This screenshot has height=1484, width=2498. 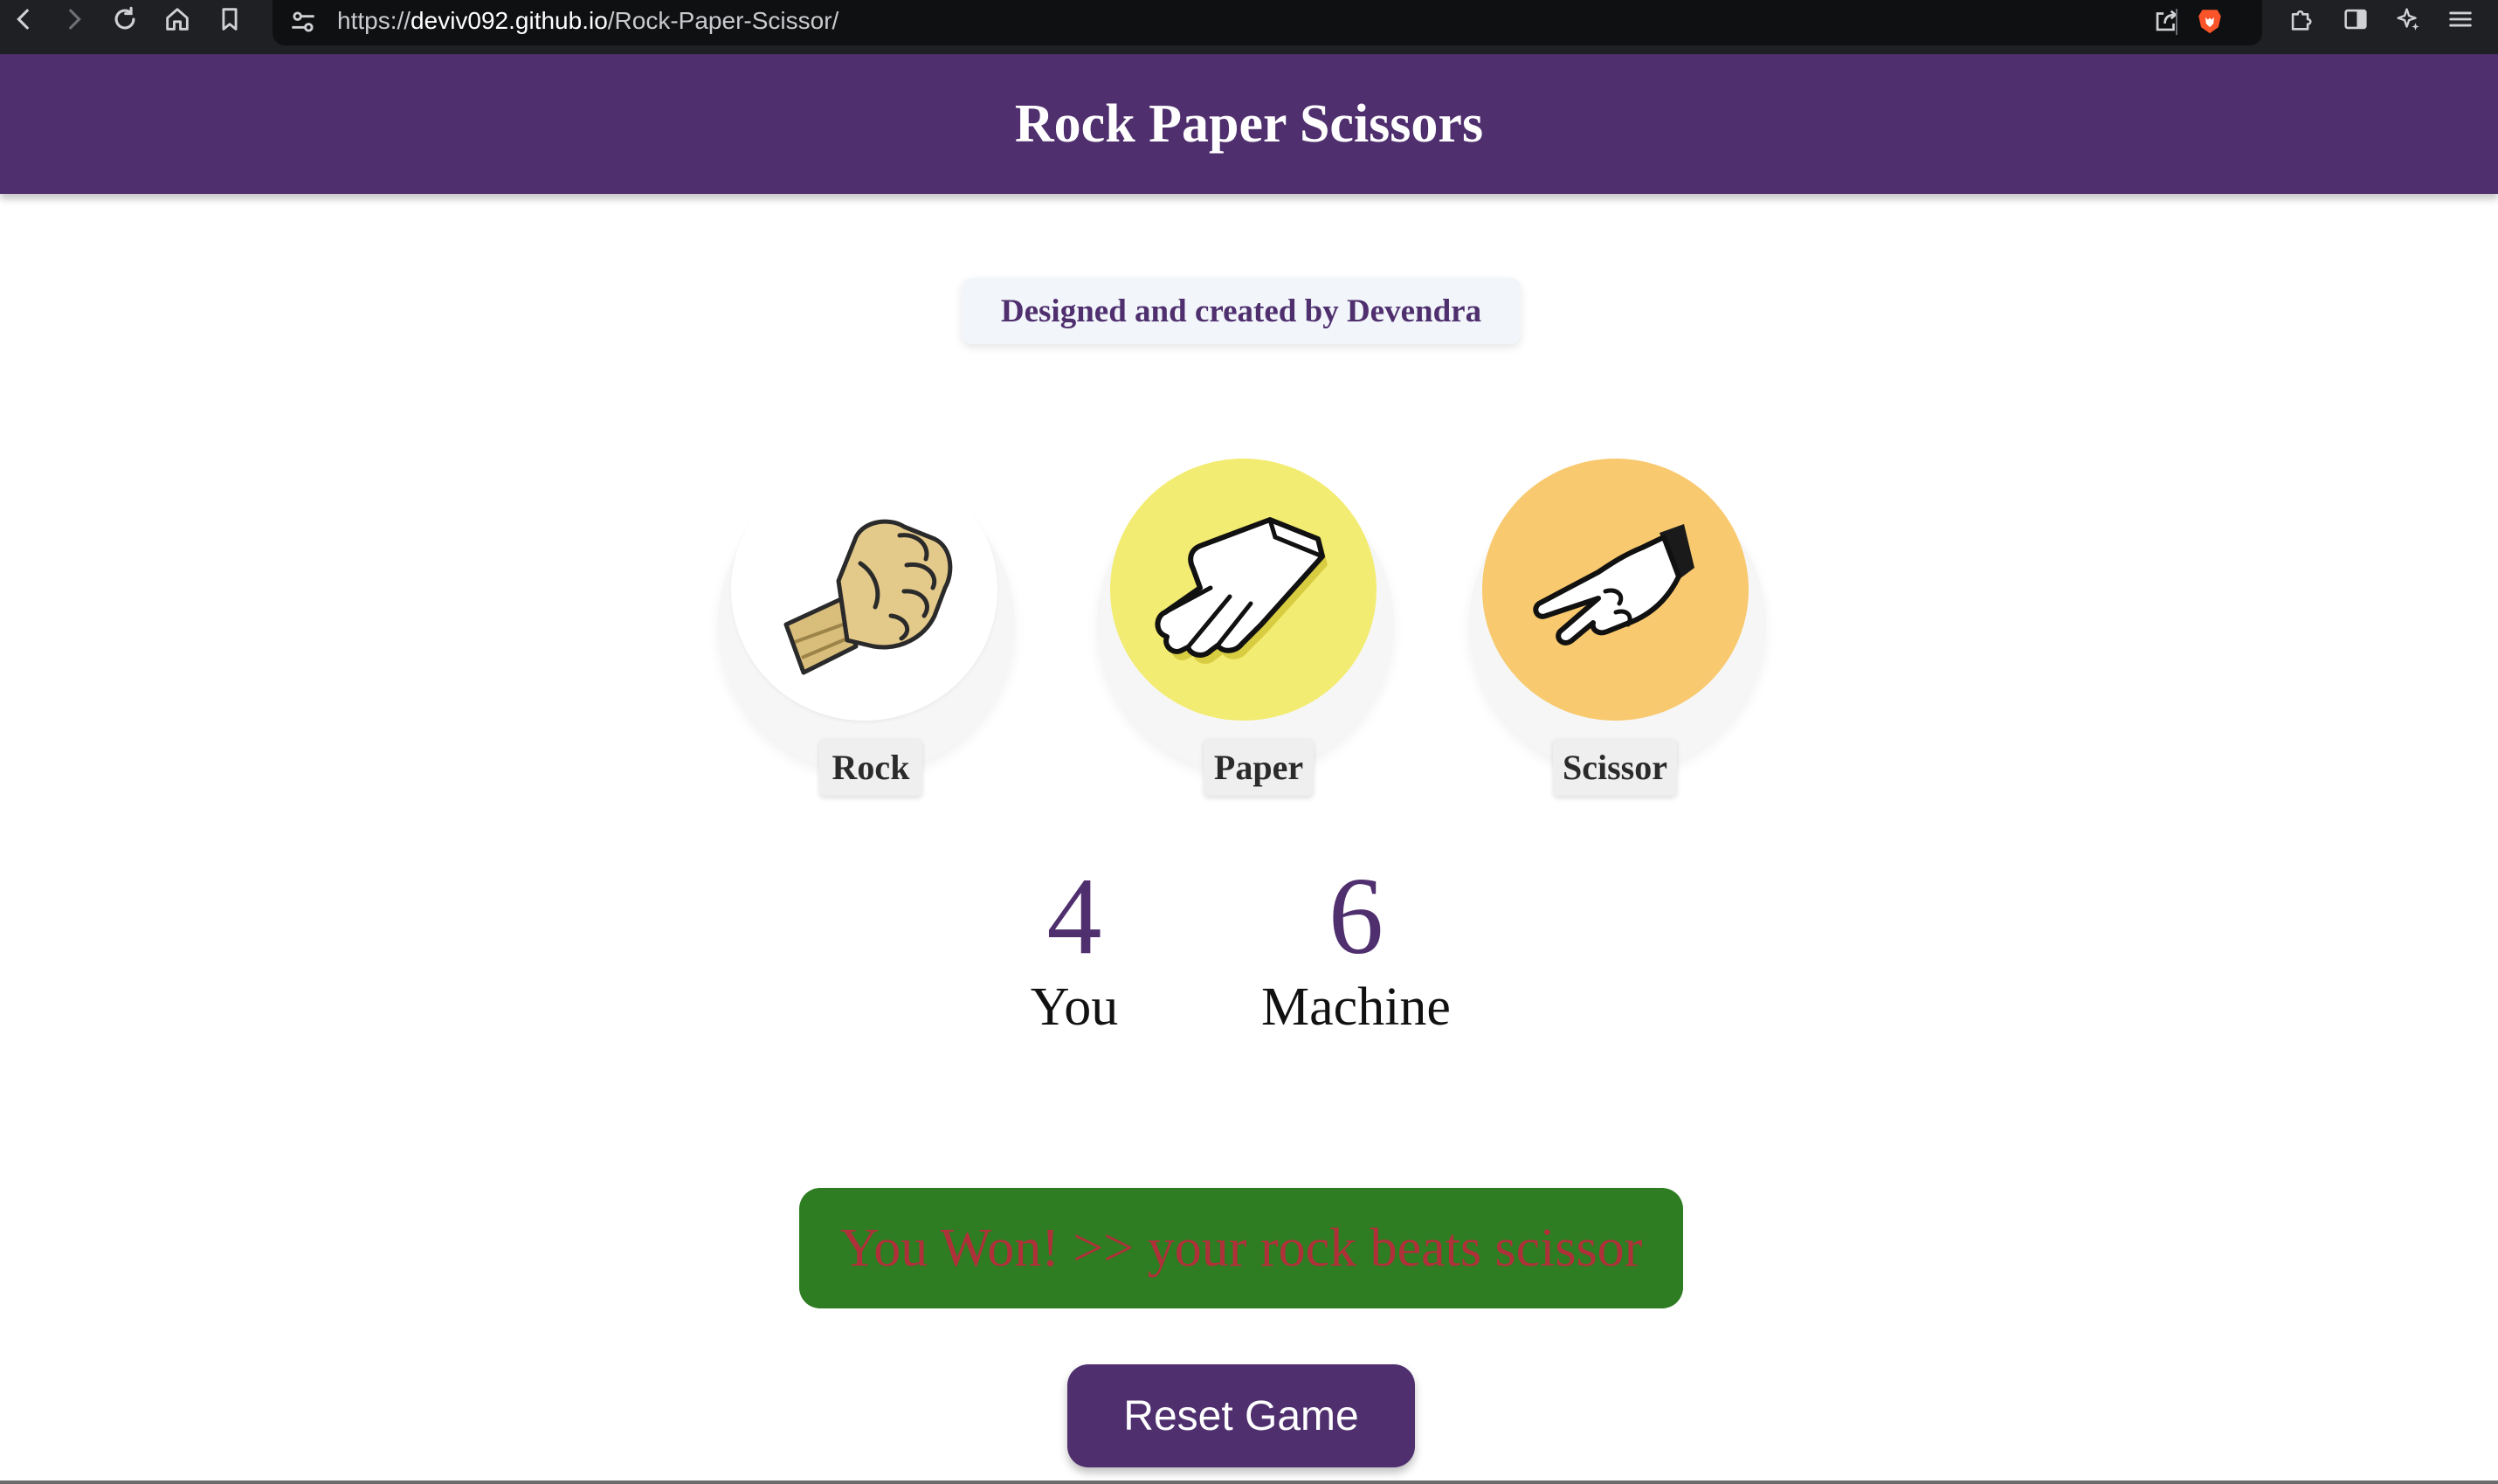 I want to click on credit-banner: Designed and created by Devendra, so click(x=1241, y=311).